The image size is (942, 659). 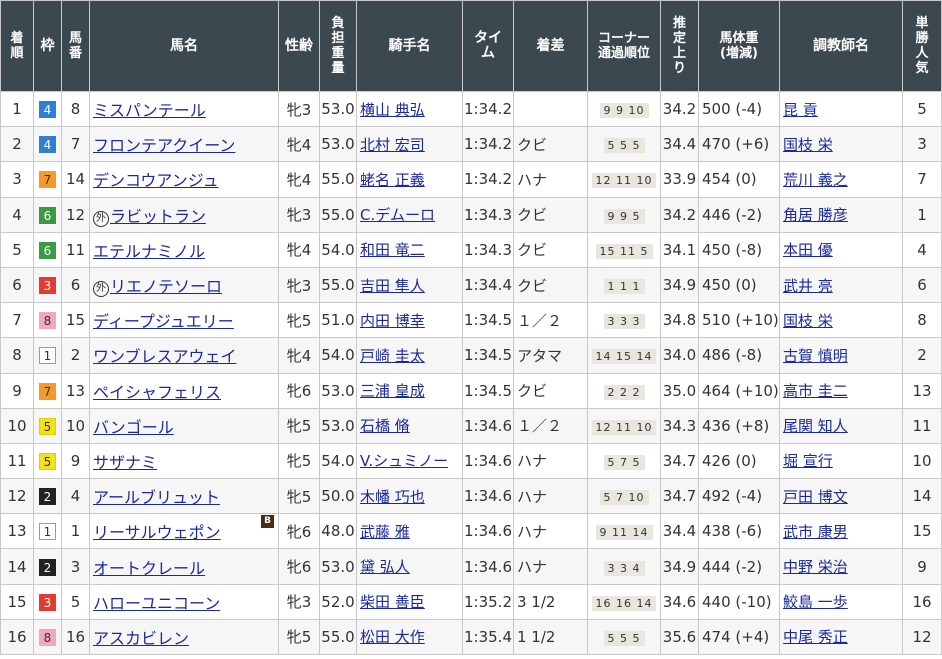 What do you see at coordinates (149, 251) in the screenshot?
I see `horse-name-link: エテルナミノル` at bounding box center [149, 251].